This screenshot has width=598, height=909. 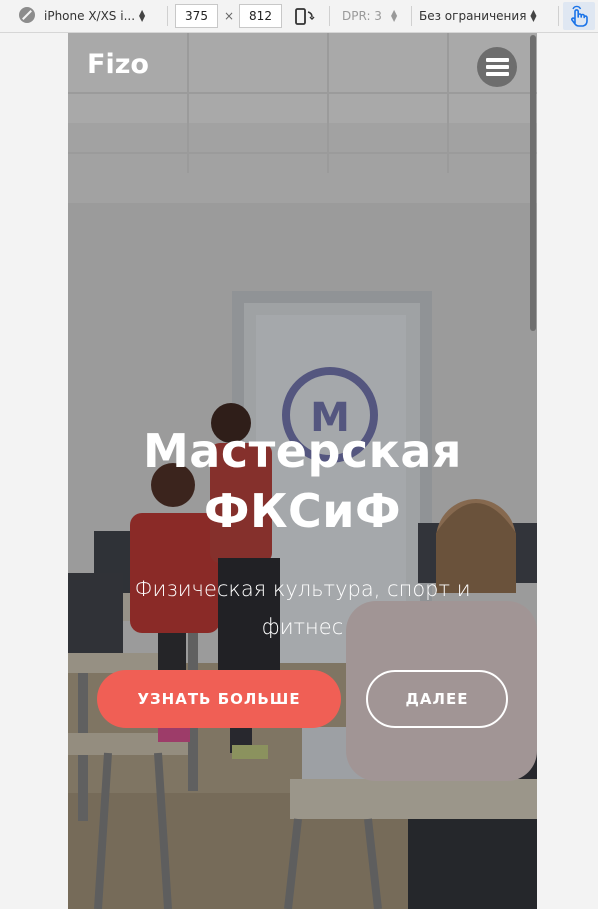 What do you see at coordinates (302, 589) in the screenshot?
I see `hero-subtitle-line: Физическая культура, спорт и` at bounding box center [302, 589].